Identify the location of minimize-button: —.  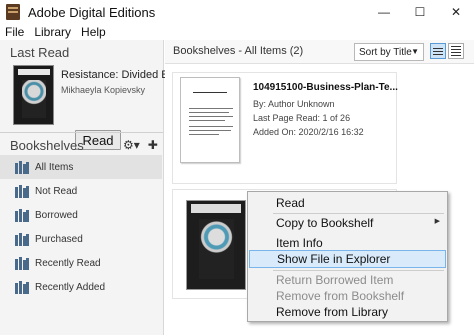
(384, 12).